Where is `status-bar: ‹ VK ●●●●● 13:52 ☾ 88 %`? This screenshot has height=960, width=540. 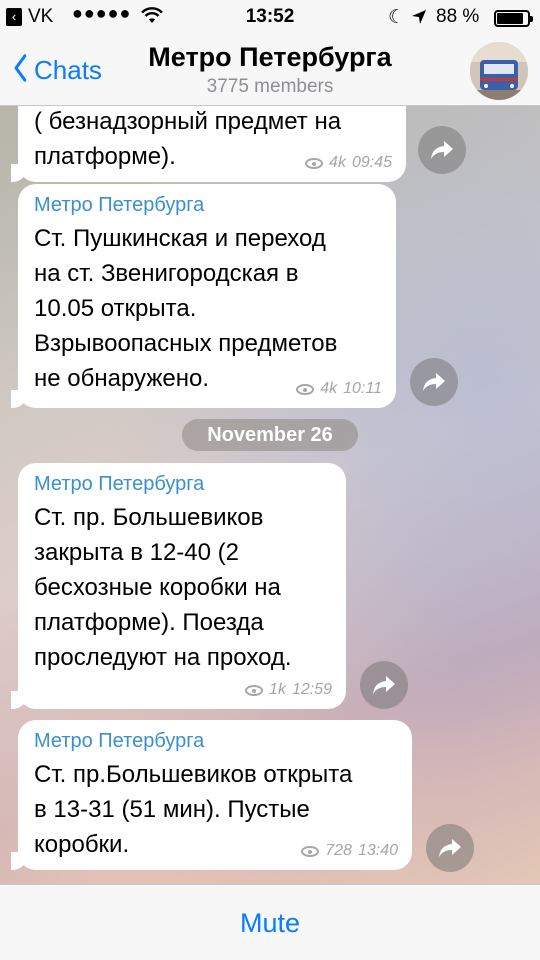
status-bar: ‹ VK ●●●●● 13:52 ☾ 88 % is located at coordinates (270, 18).